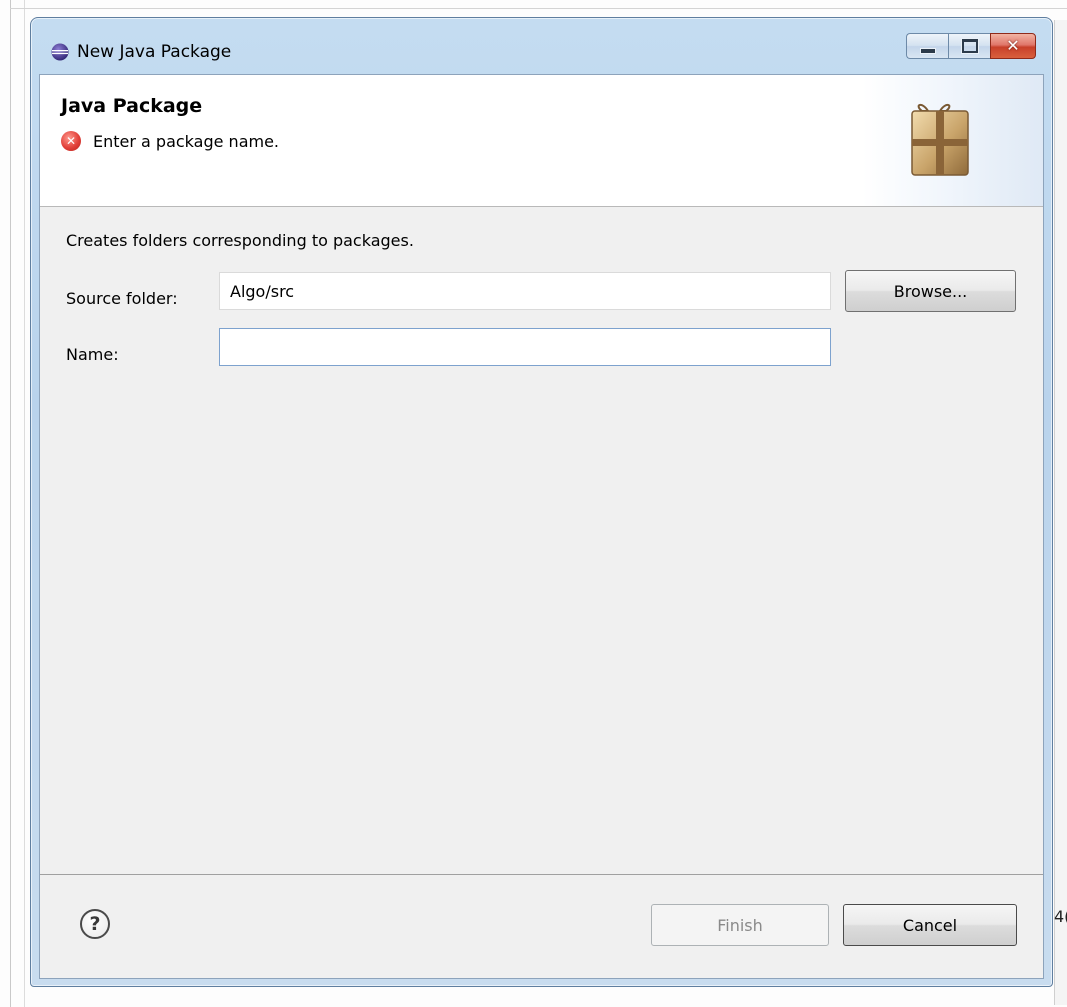 The width and height of the screenshot is (1067, 1007). Describe the element at coordinates (122, 298) in the screenshot. I see `source-folder-label: Source folder:` at that location.